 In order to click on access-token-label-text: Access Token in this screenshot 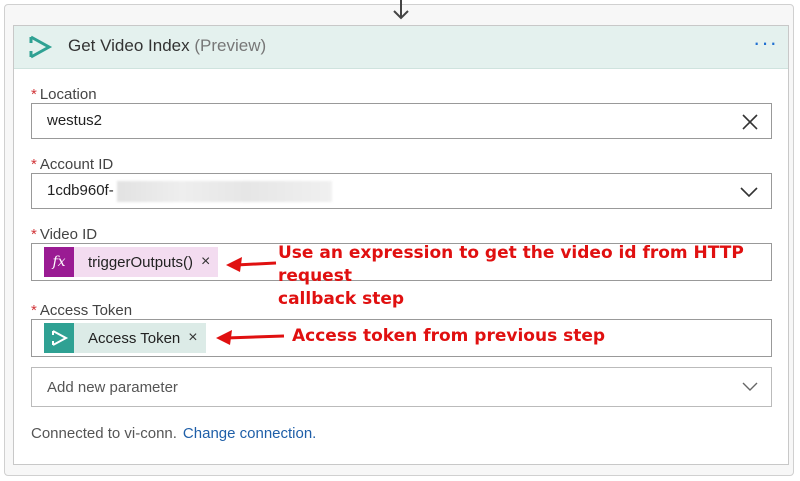, I will do `click(86, 310)`.